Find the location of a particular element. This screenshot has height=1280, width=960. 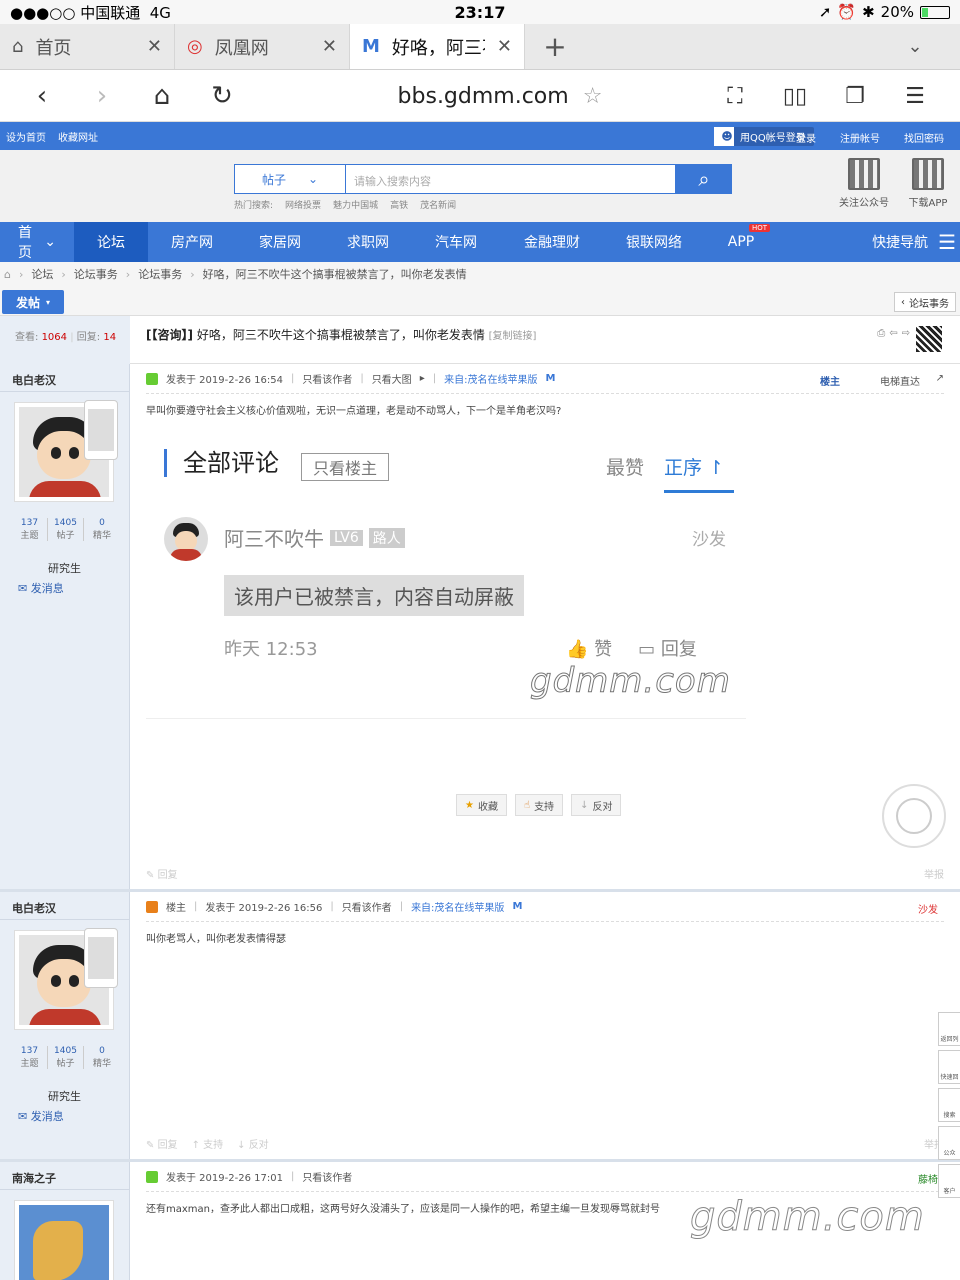

hot-link: 魅力中国城 is located at coordinates (355, 204).